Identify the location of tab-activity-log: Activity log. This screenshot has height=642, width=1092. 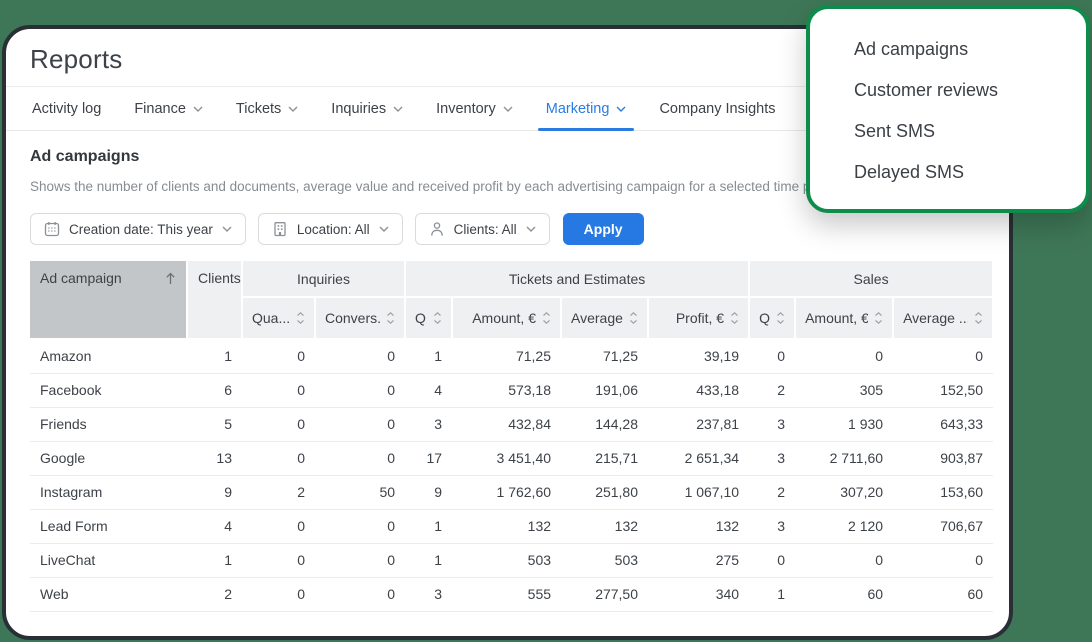
(66, 115).